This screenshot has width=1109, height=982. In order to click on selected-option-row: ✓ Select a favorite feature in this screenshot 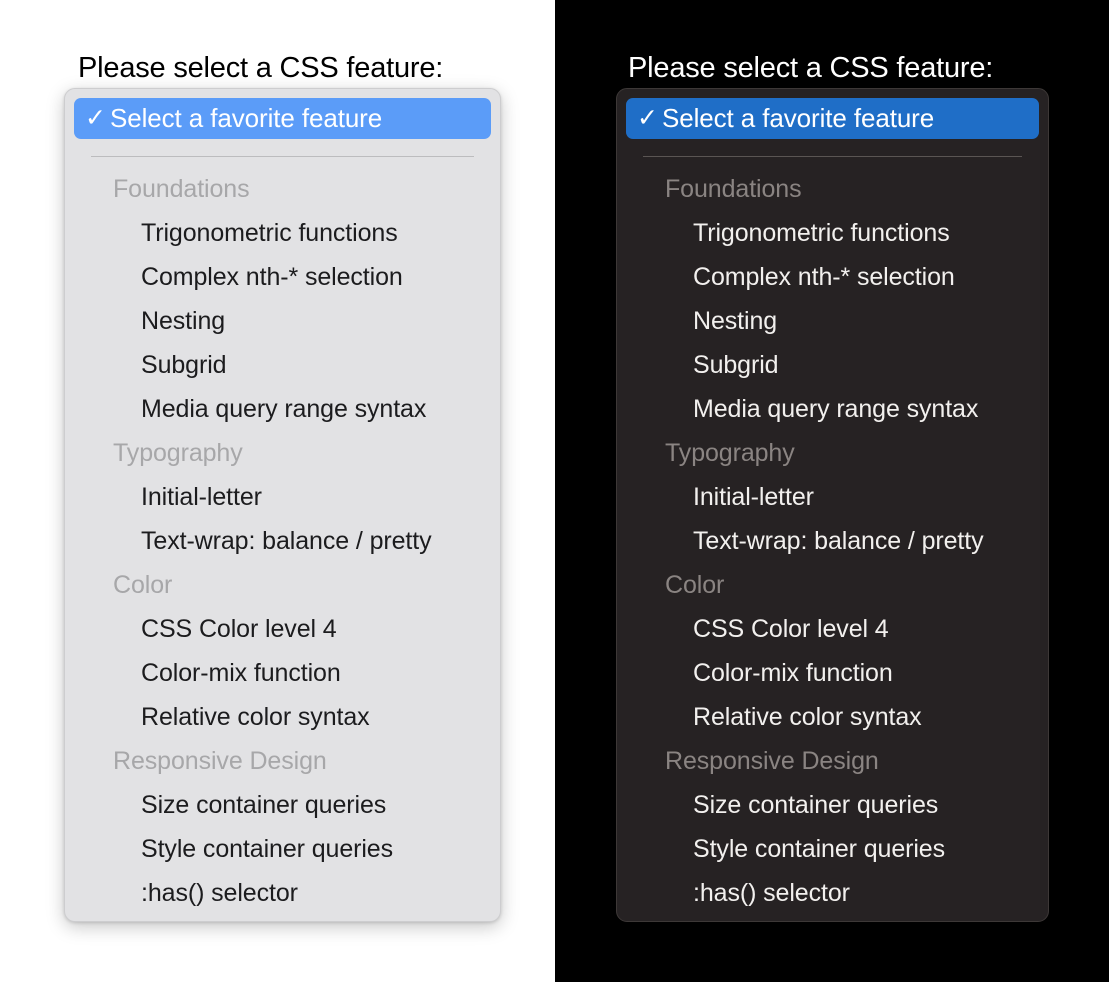, I will do `click(282, 118)`.